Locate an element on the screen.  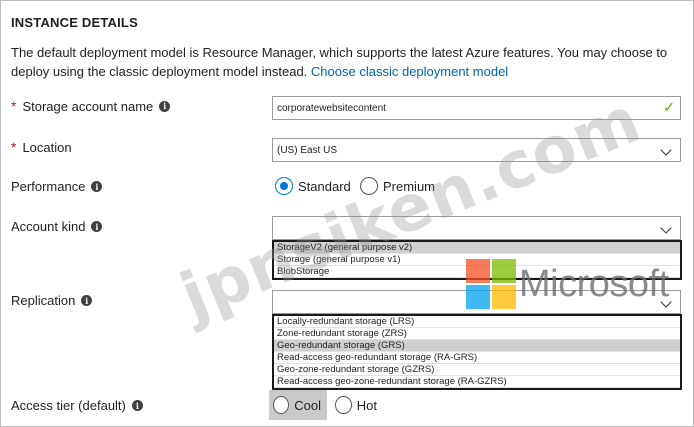
classic-deployment-link: Choose classic deployment model is located at coordinates (409, 71).